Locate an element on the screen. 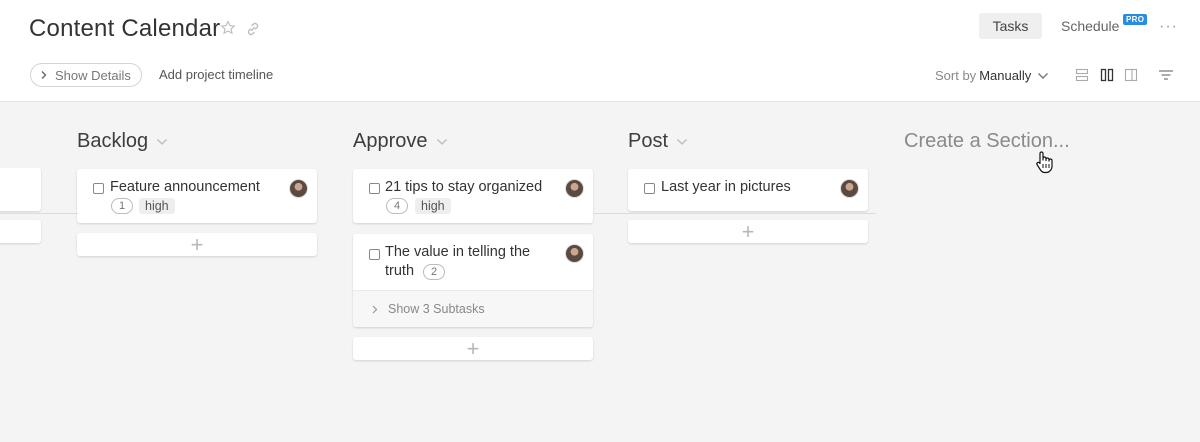 Image resolution: width=1200 pixels, height=442 pixels. task-title: Feature announcement is located at coordinates (185, 187).